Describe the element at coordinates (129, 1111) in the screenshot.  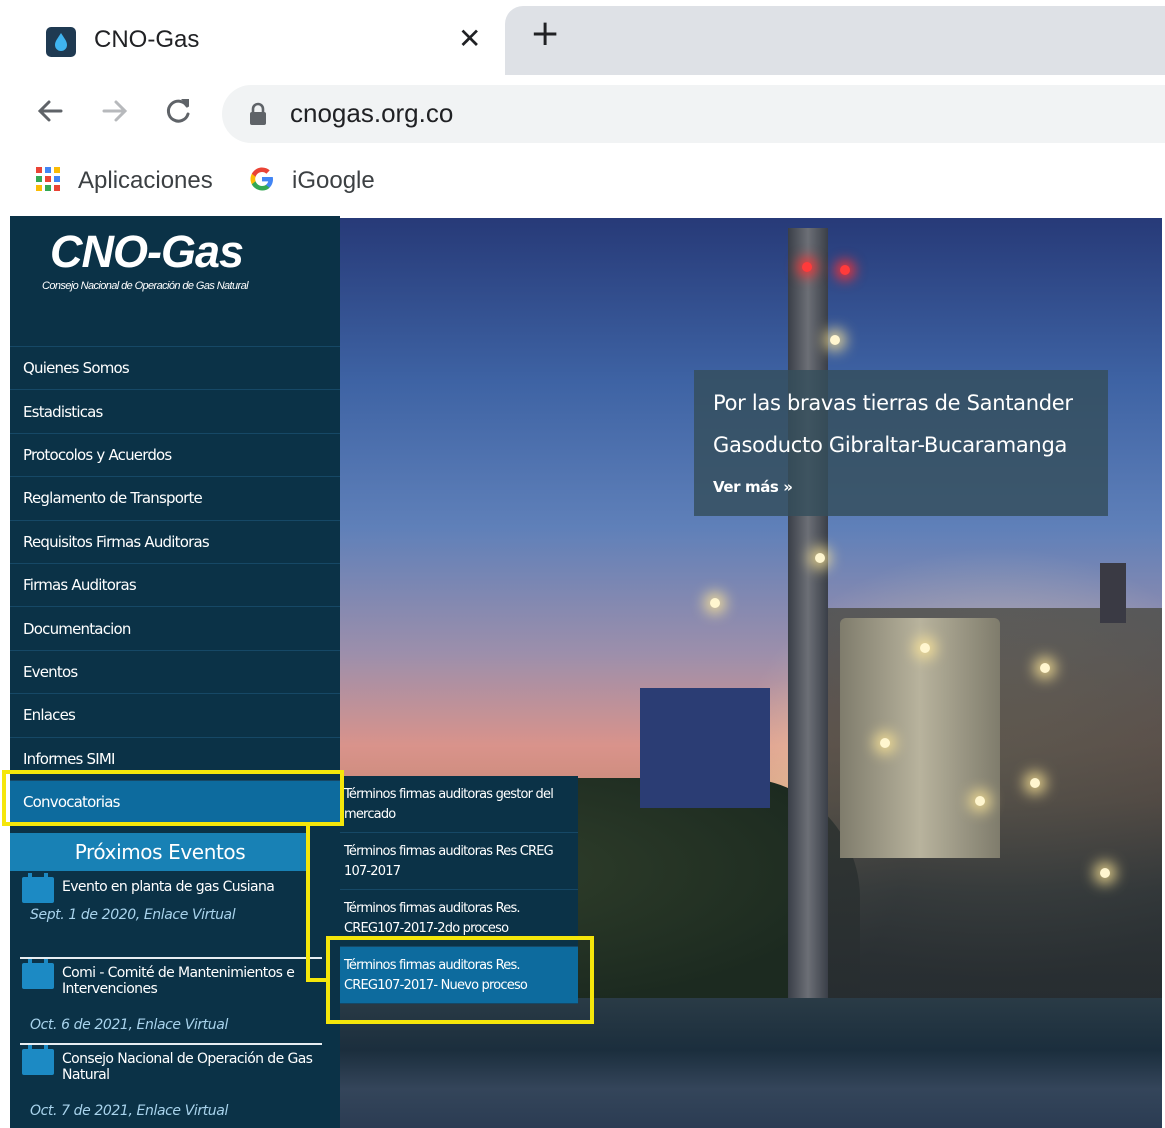
I see `event-date: Oct. 7 de 2021, Enlace Virtual` at that location.